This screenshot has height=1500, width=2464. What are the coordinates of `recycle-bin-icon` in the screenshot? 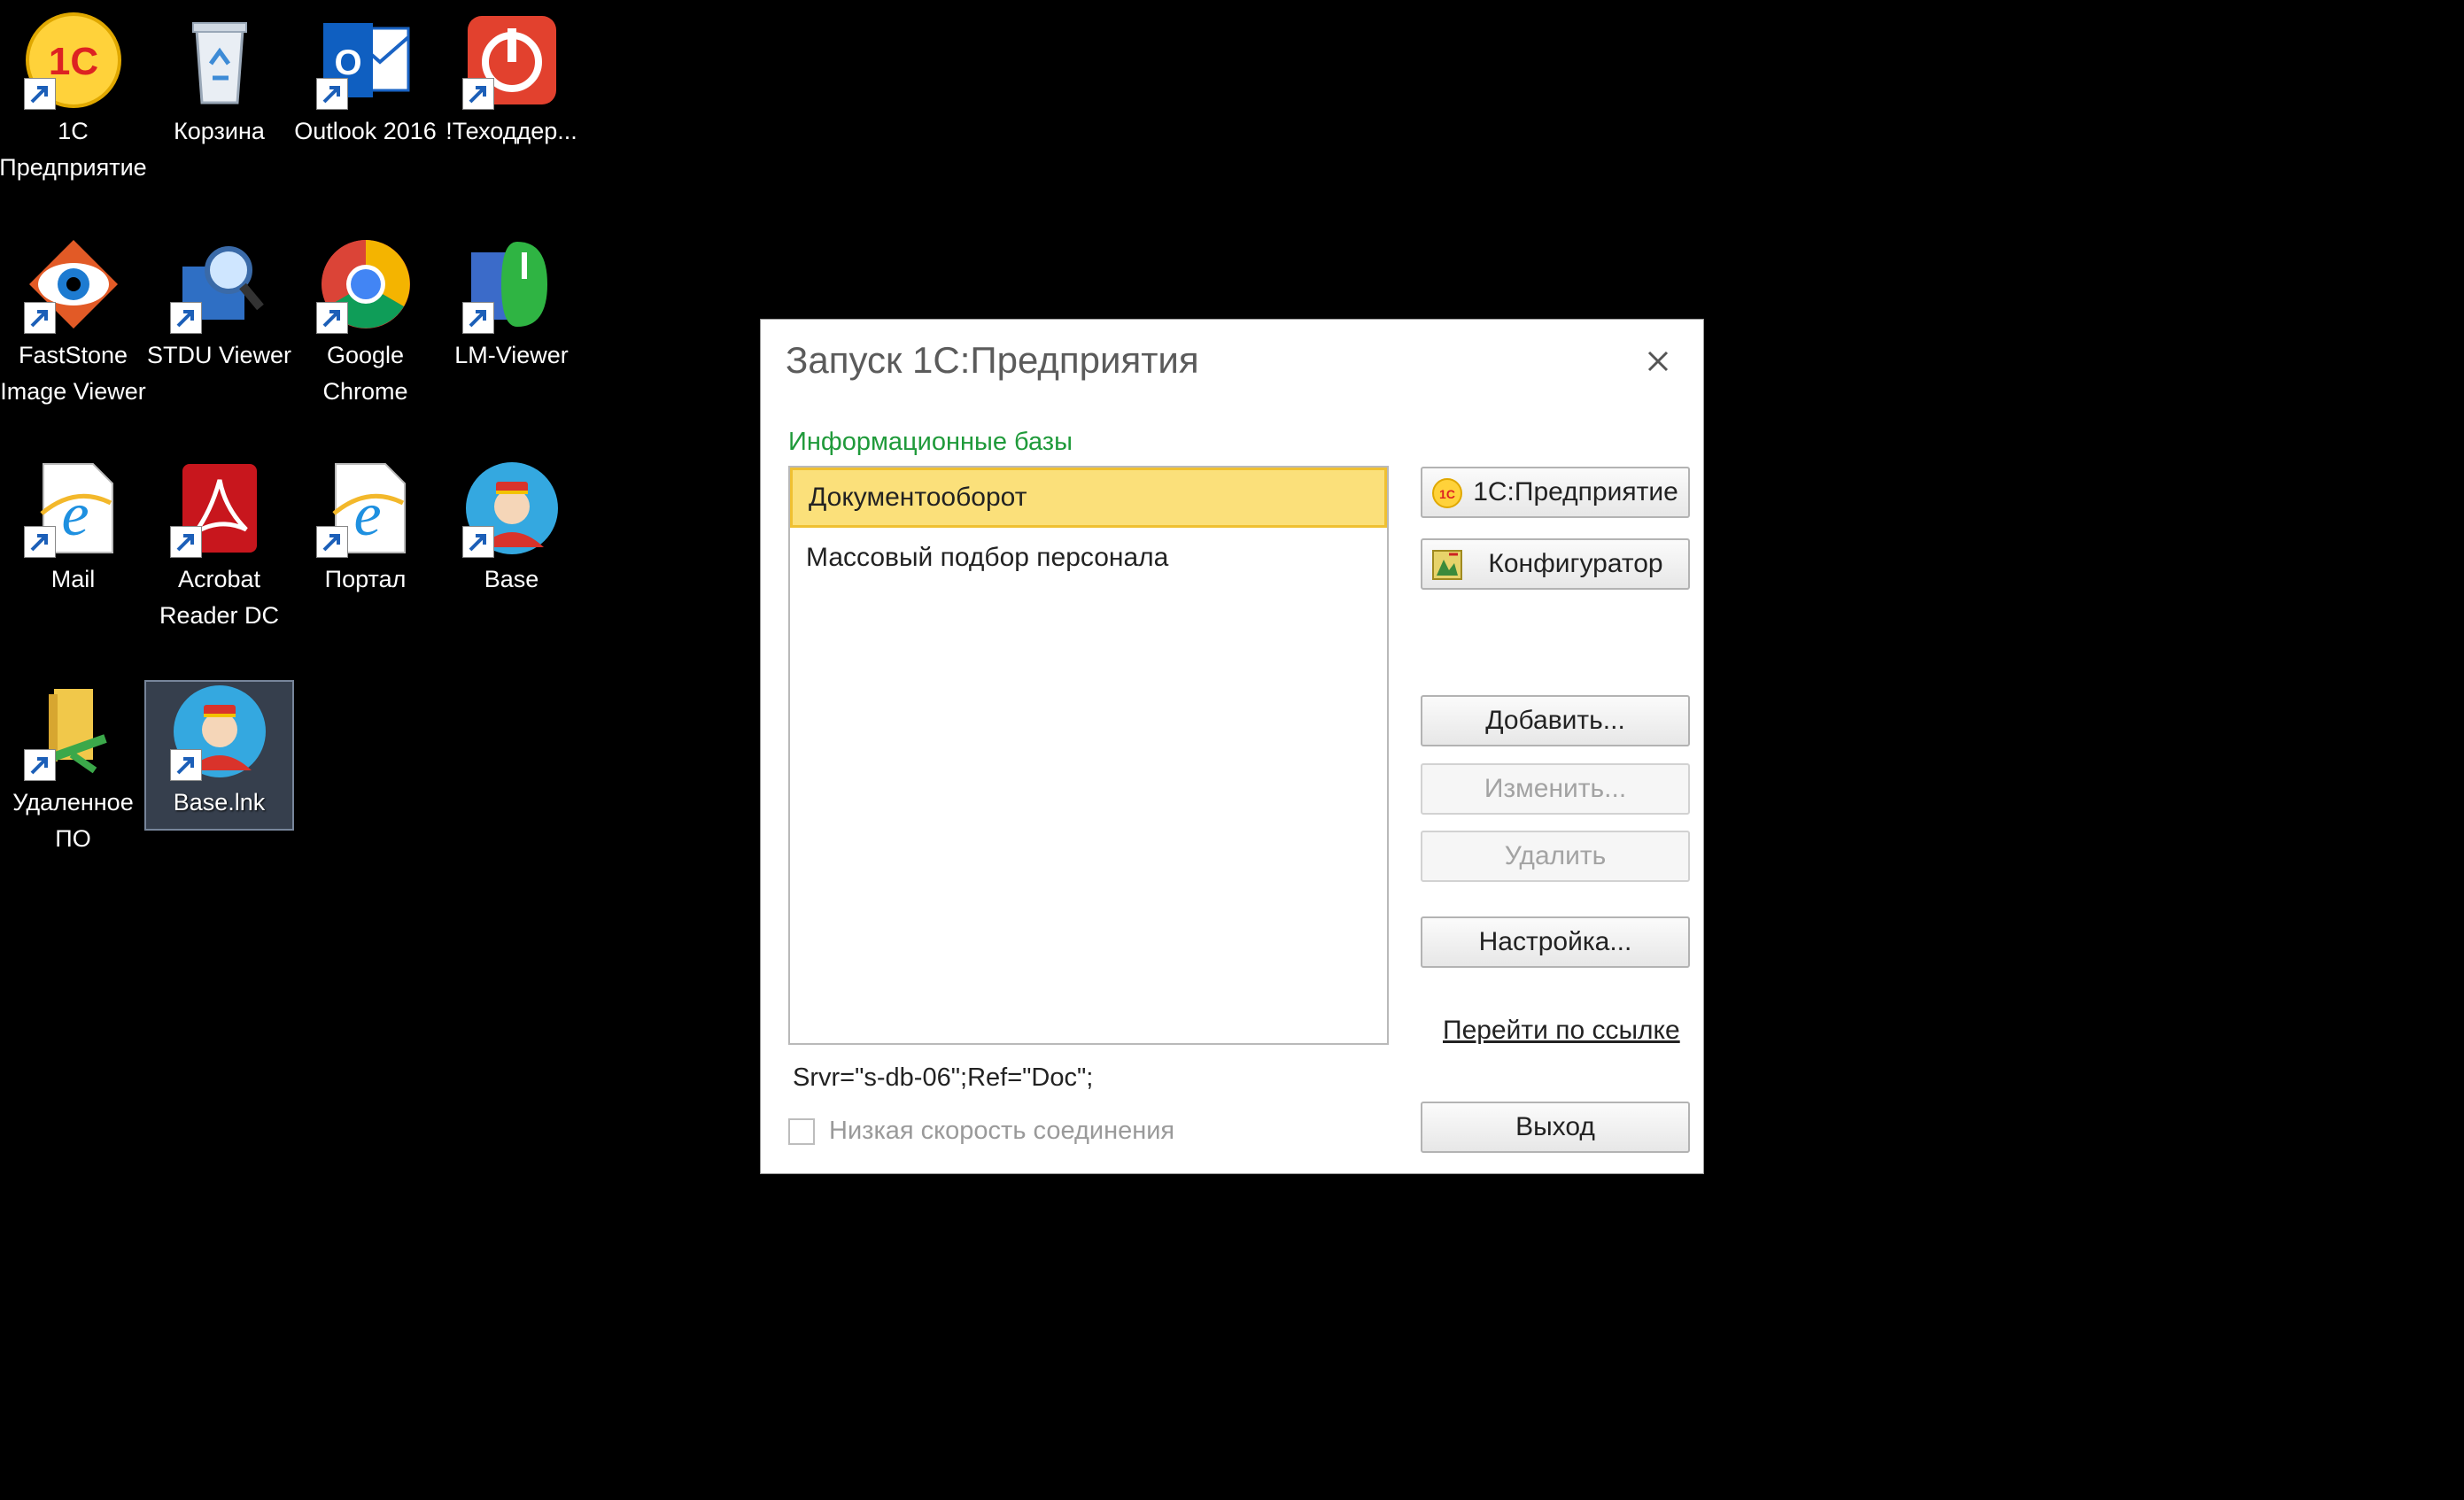 It's located at (219, 60).